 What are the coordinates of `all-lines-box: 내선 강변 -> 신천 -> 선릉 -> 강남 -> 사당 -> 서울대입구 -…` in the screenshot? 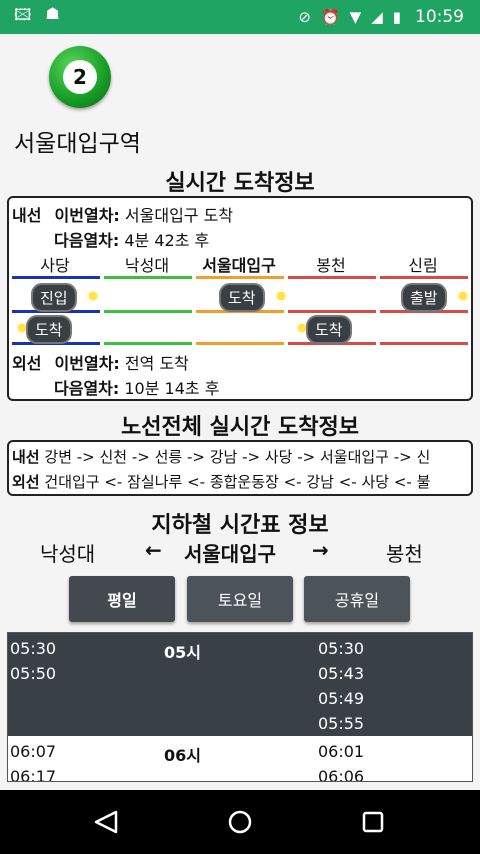 It's located at (240, 468).